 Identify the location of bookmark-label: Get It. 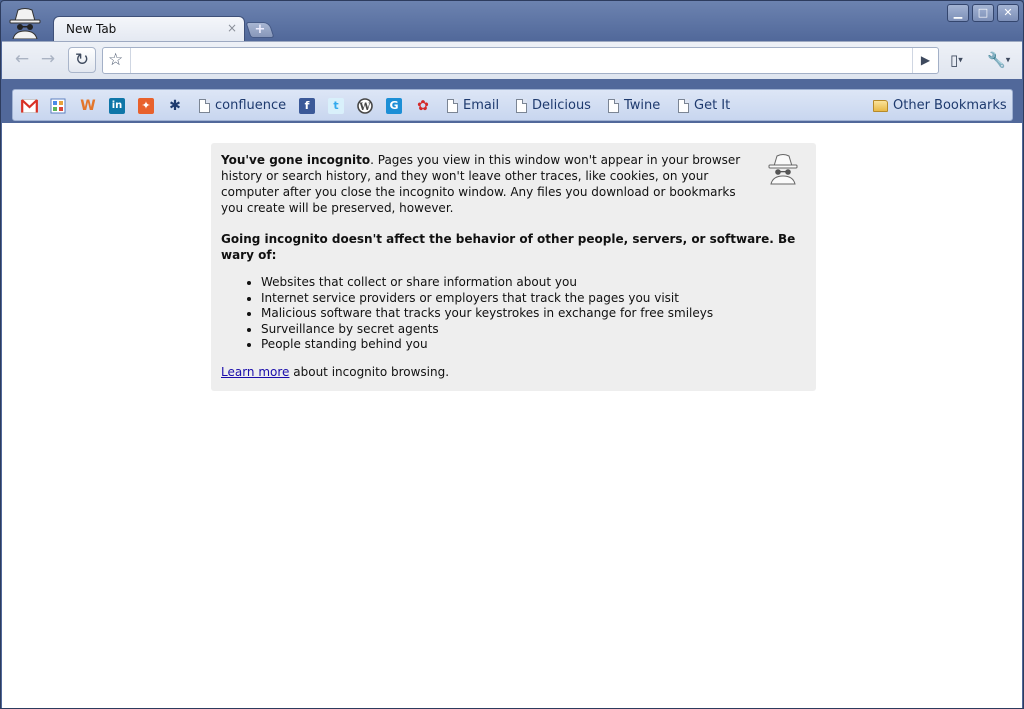
(712, 105).